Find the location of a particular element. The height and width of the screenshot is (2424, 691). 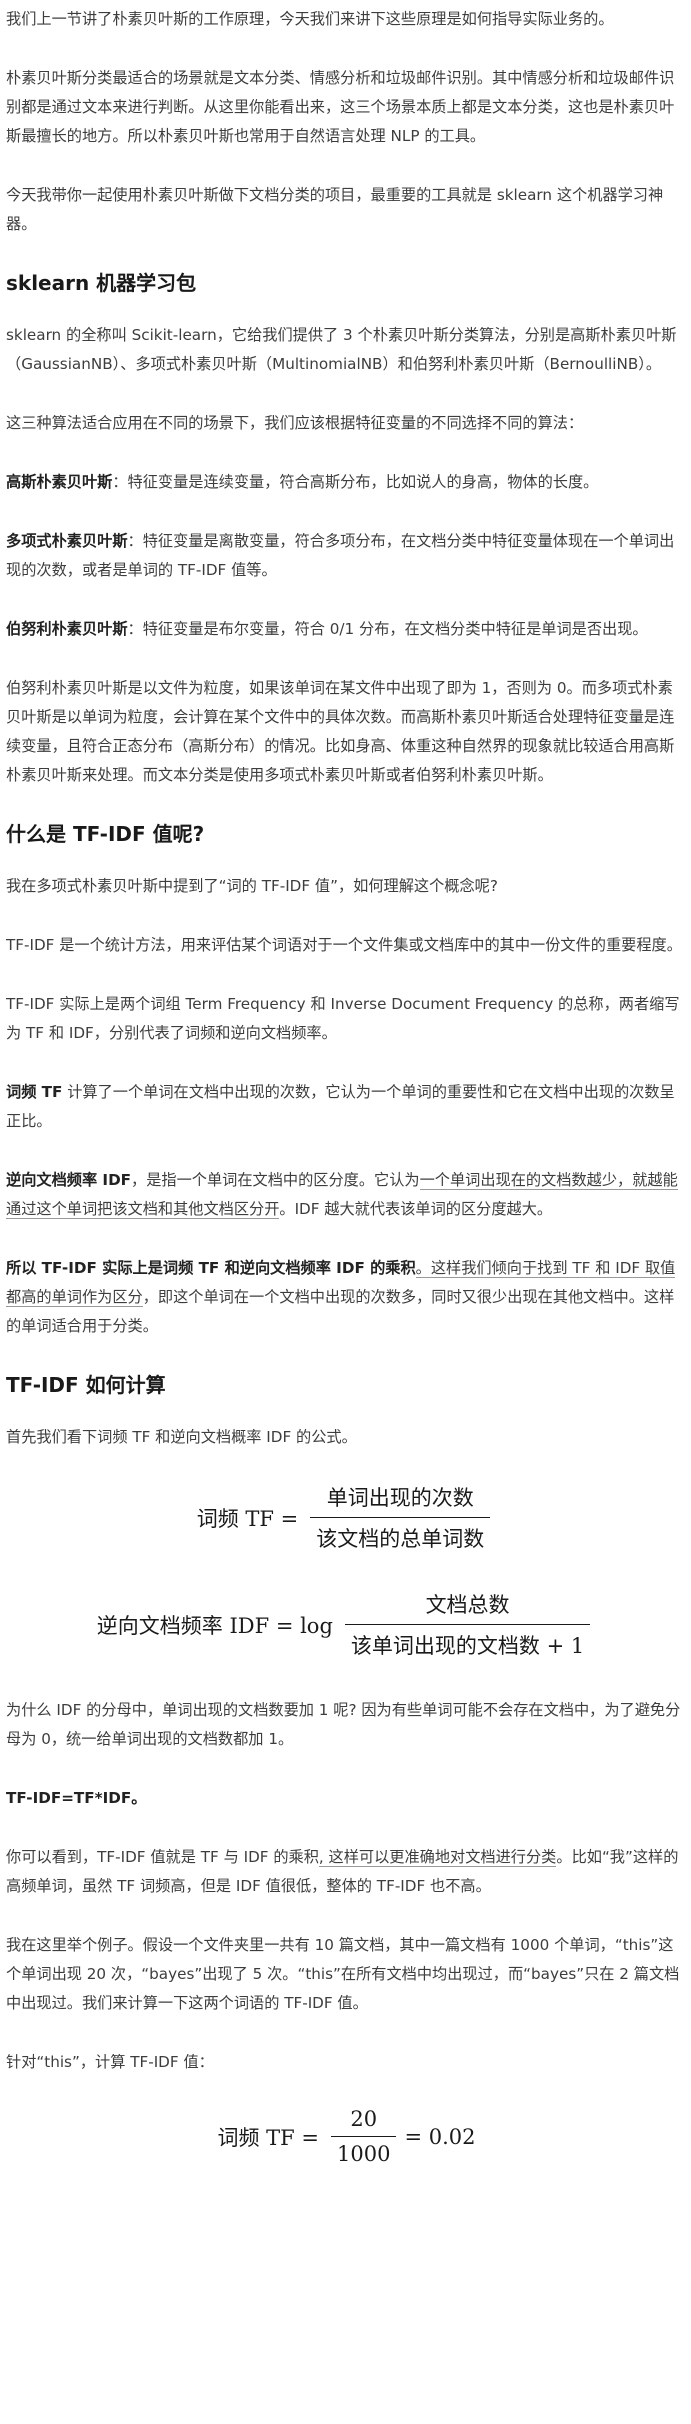

formula-tf-denominator: 该文档的总单词数 is located at coordinates (400, 1535).